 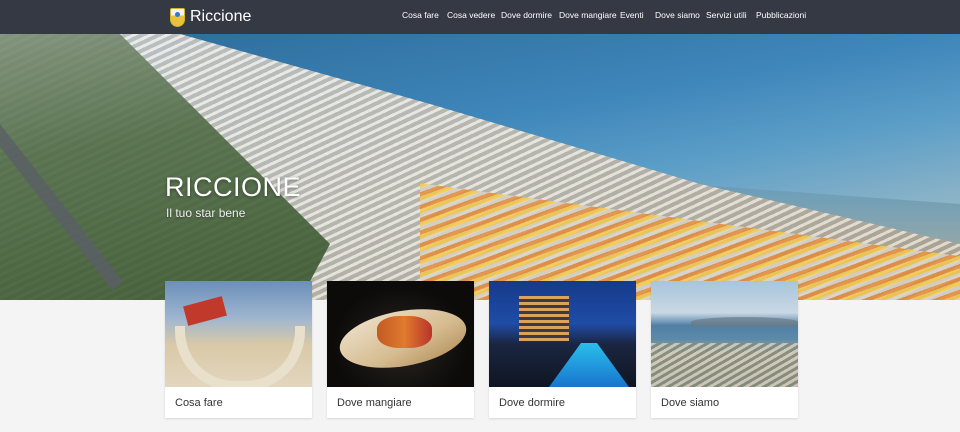 What do you see at coordinates (177, 17) in the screenshot?
I see `coat-of-arms-icon` at bounding box center [177, 17].